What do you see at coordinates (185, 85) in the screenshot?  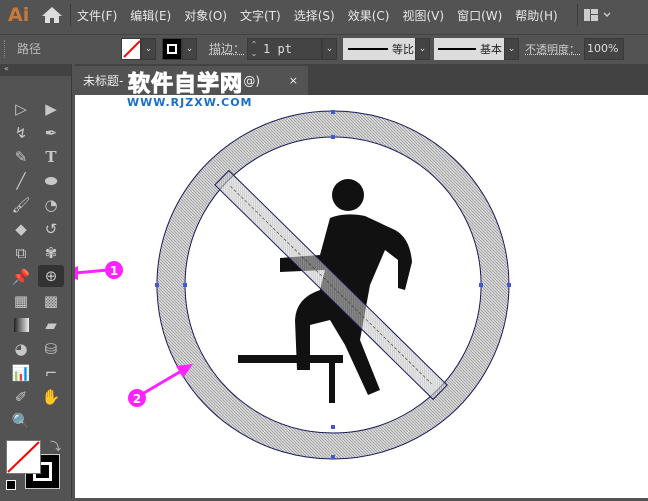 I see `watermark-title: 软件自学网` at bounding box center [185, 85].